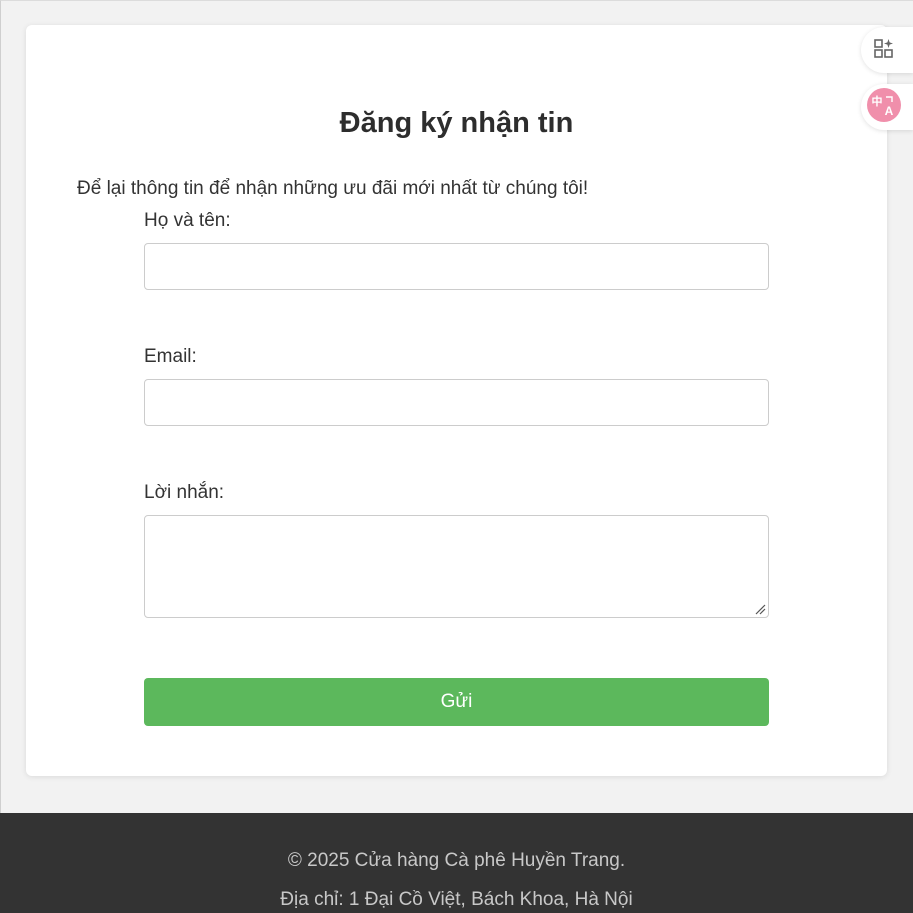 Image resolution: width=913 pixels, height=913 pixels. Describe the element at coordinates (456, 266) in the screenshot. I see `name-input` at that location.